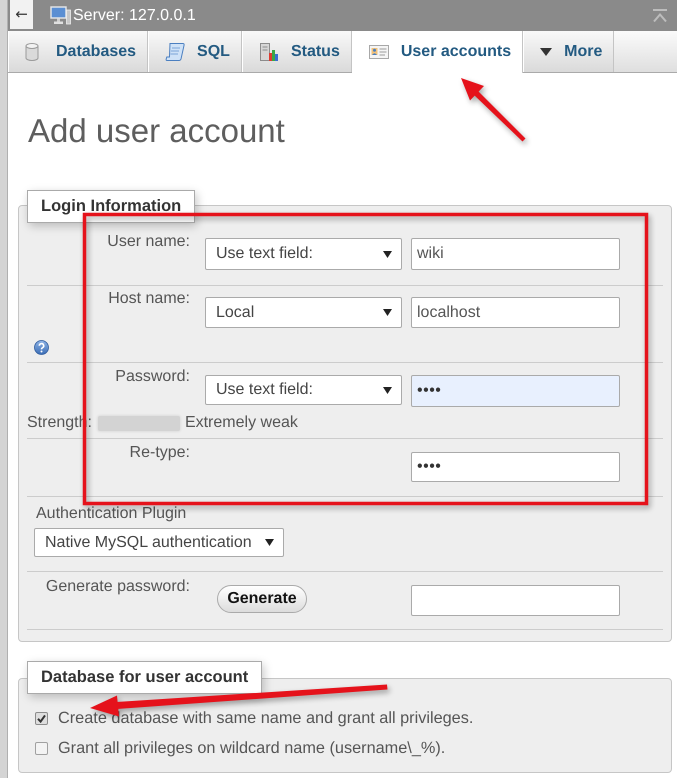  I want to click on scroll-icon, so click(175, 52).